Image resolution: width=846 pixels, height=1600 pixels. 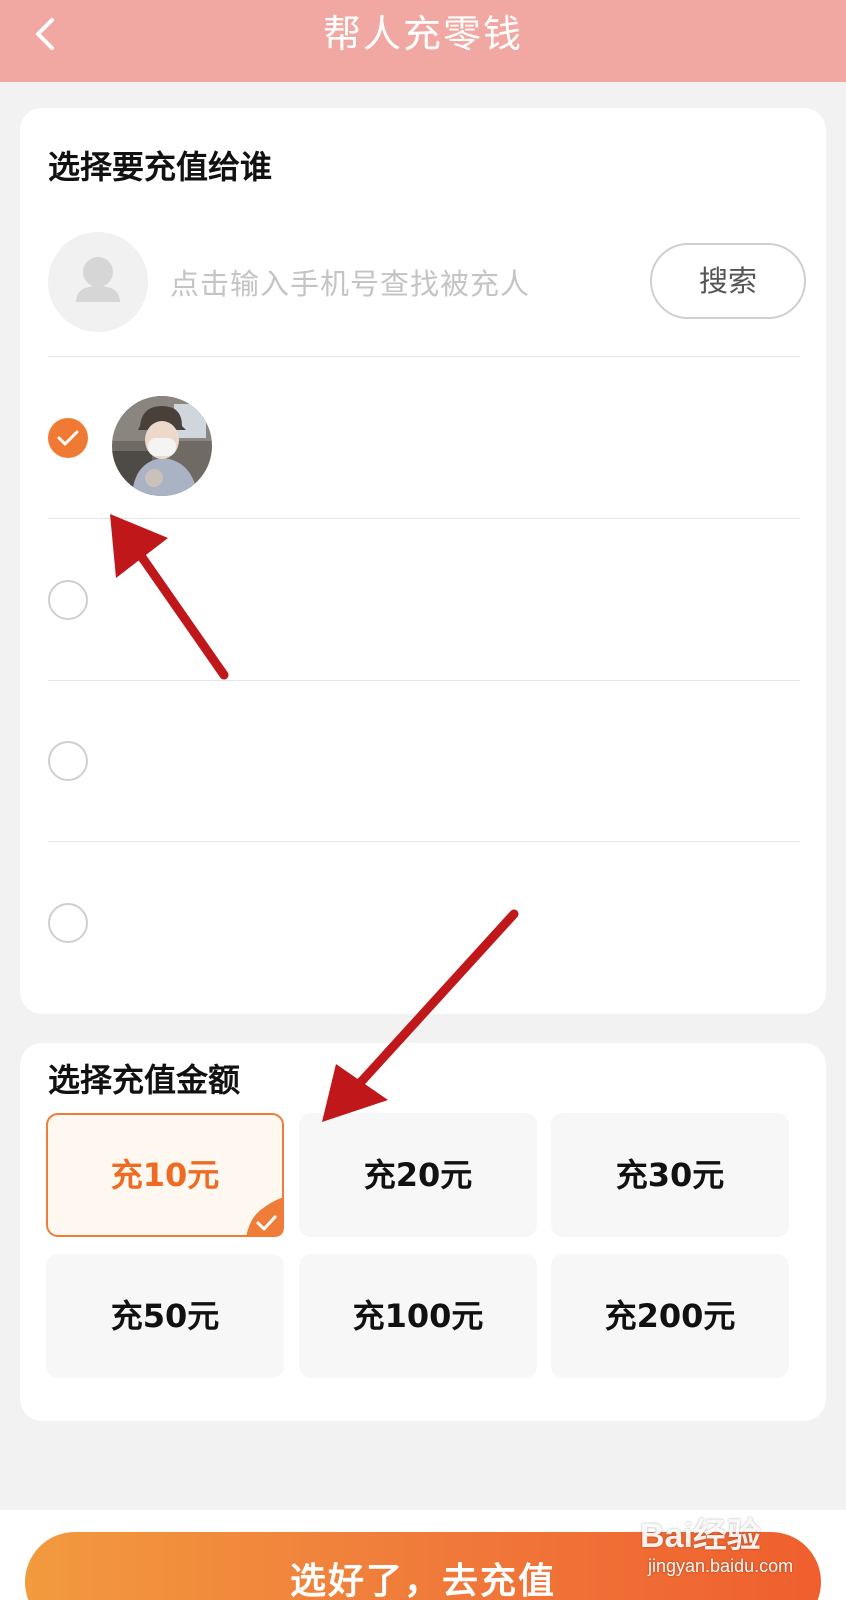 I want to click on selected-check-icon, so click(x=265, y=1217).